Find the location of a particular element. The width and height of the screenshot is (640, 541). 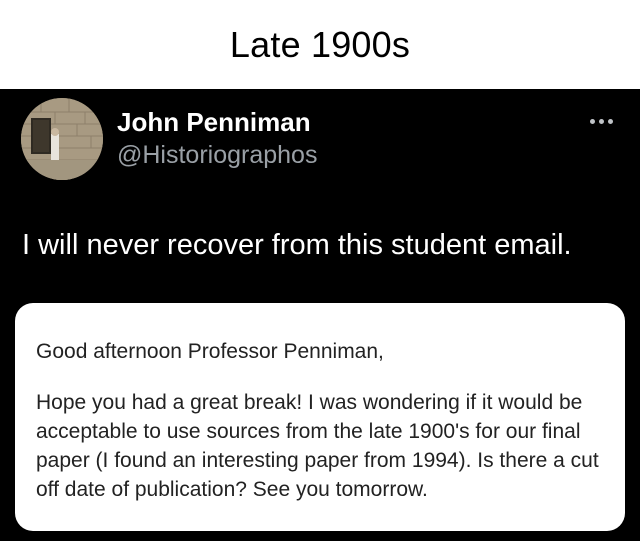

profile-photo-icon is located at coordinates (62, 139).